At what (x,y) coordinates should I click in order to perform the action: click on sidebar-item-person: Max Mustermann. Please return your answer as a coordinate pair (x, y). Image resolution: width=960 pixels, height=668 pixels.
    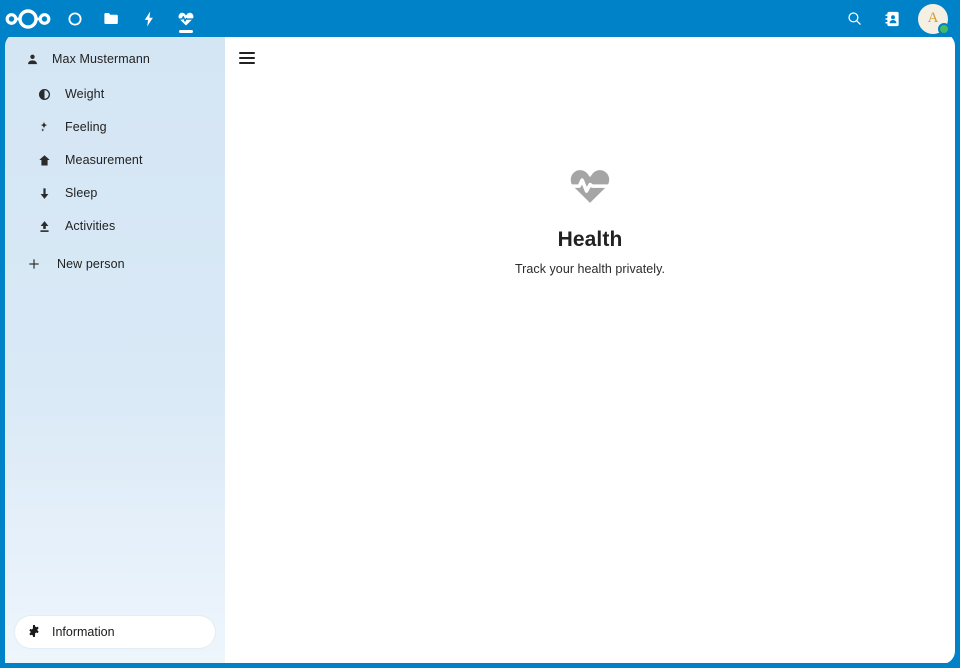
    Looking at the image, I should click on (115, 59).